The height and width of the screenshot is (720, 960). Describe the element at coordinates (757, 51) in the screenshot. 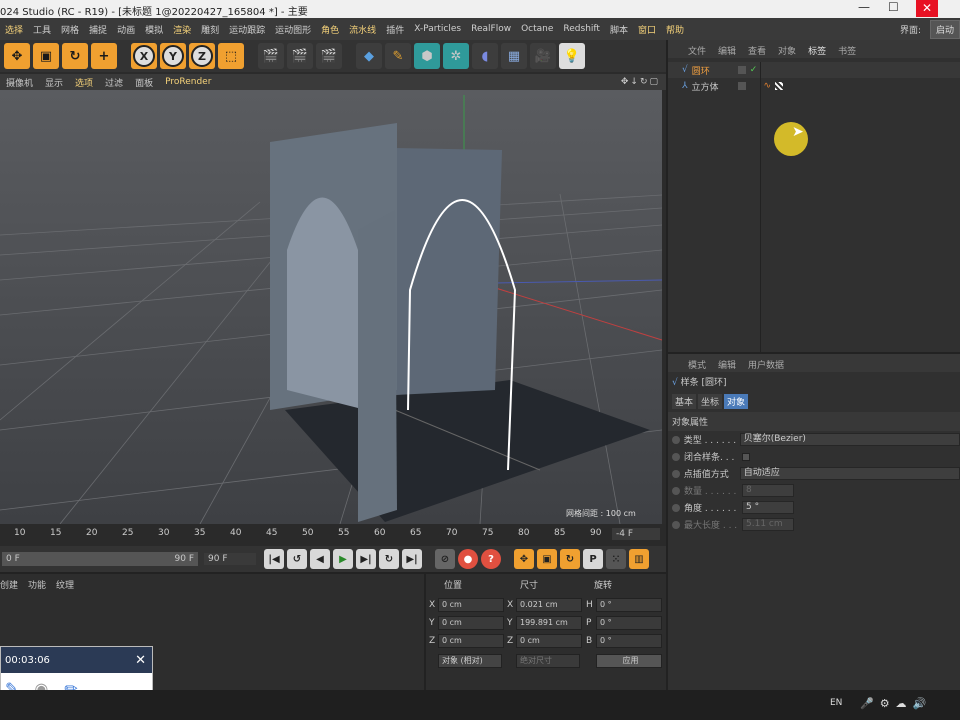

I see `tab-view: 查看` at that location.